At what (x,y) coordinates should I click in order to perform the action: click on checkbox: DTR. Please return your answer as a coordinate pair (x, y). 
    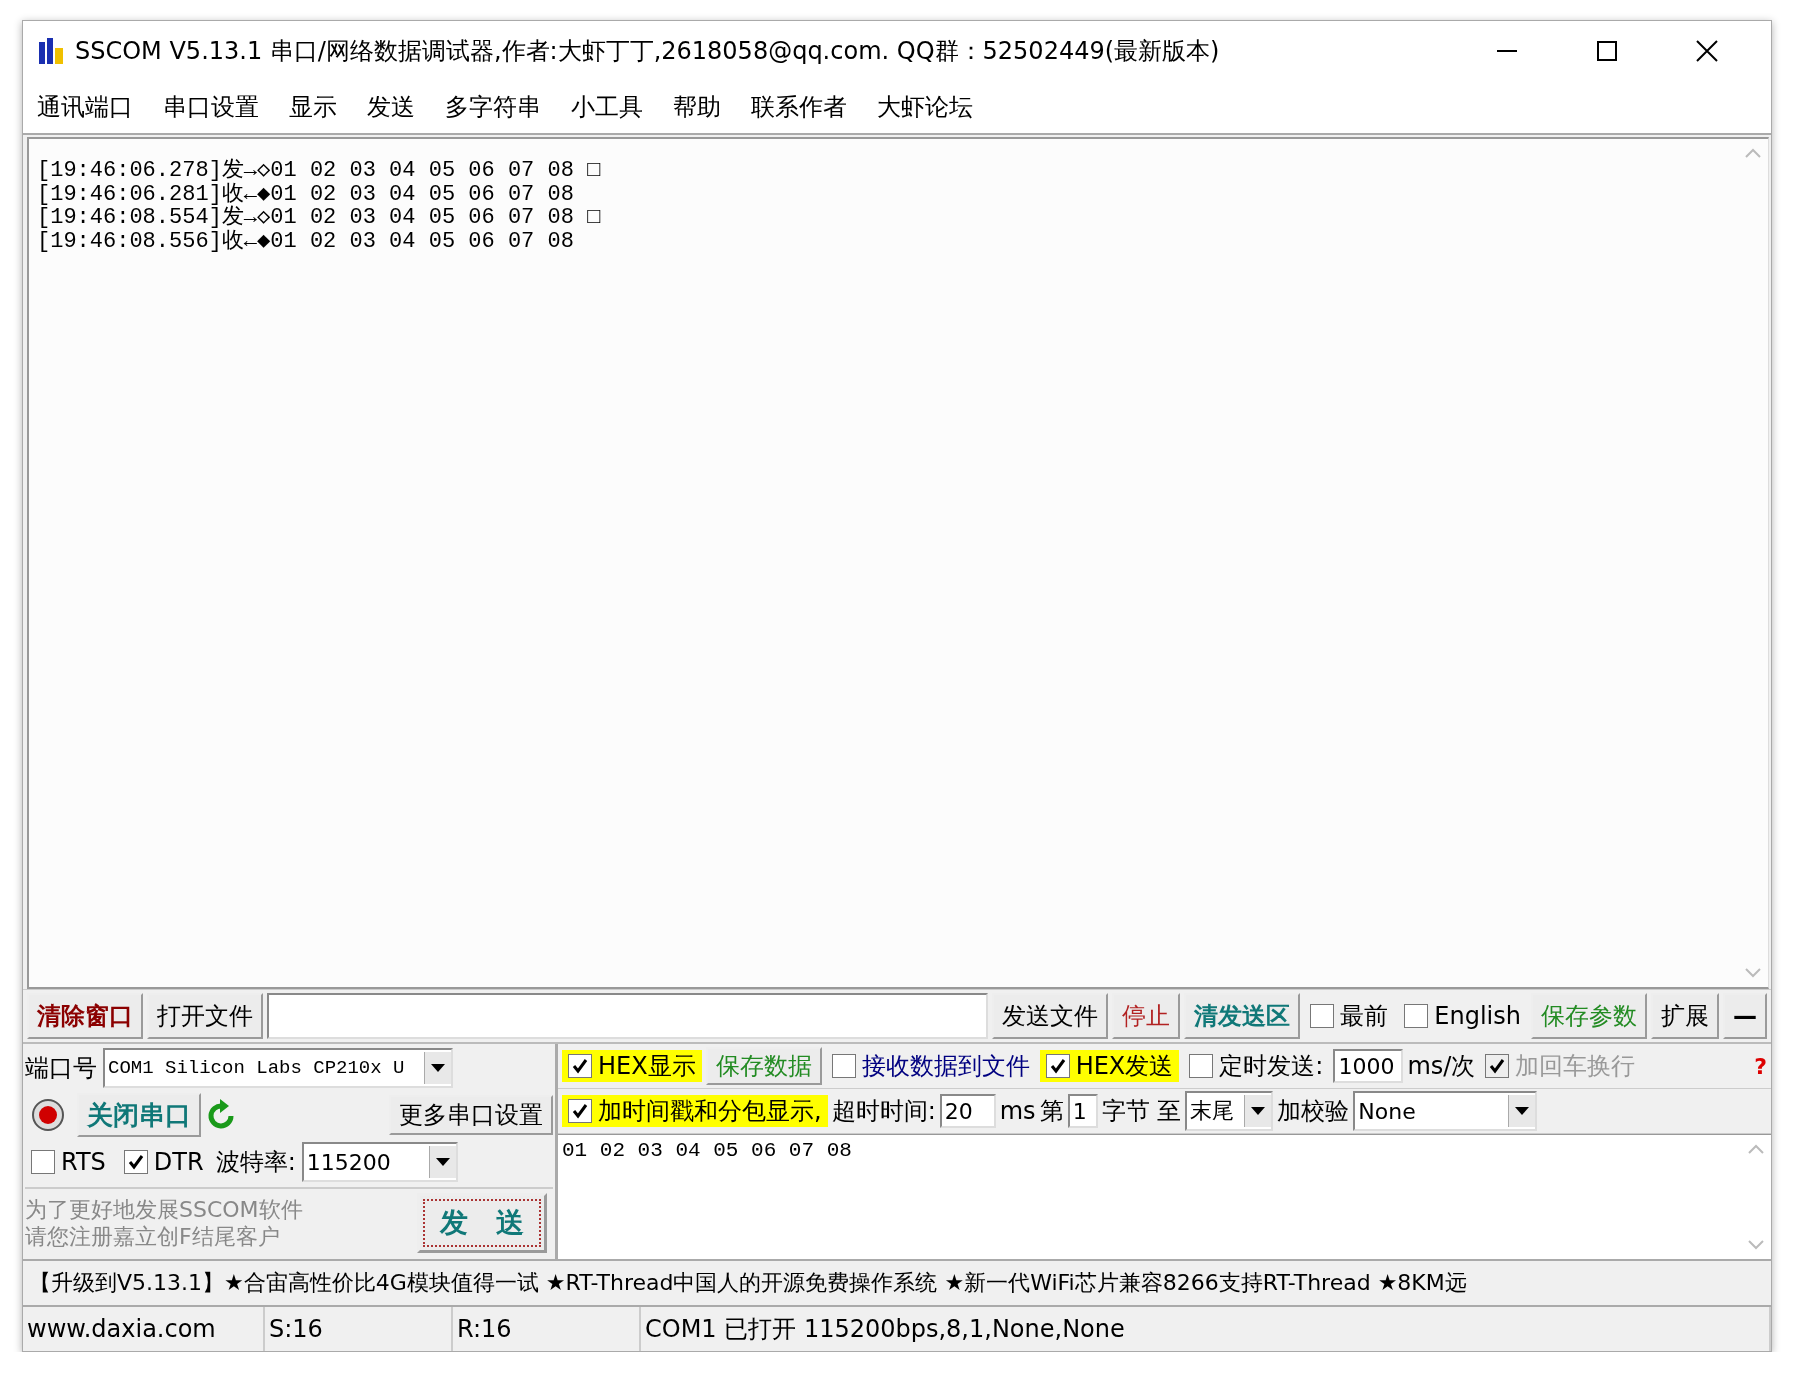
    Looking at the image, I should click on (163, 1162).